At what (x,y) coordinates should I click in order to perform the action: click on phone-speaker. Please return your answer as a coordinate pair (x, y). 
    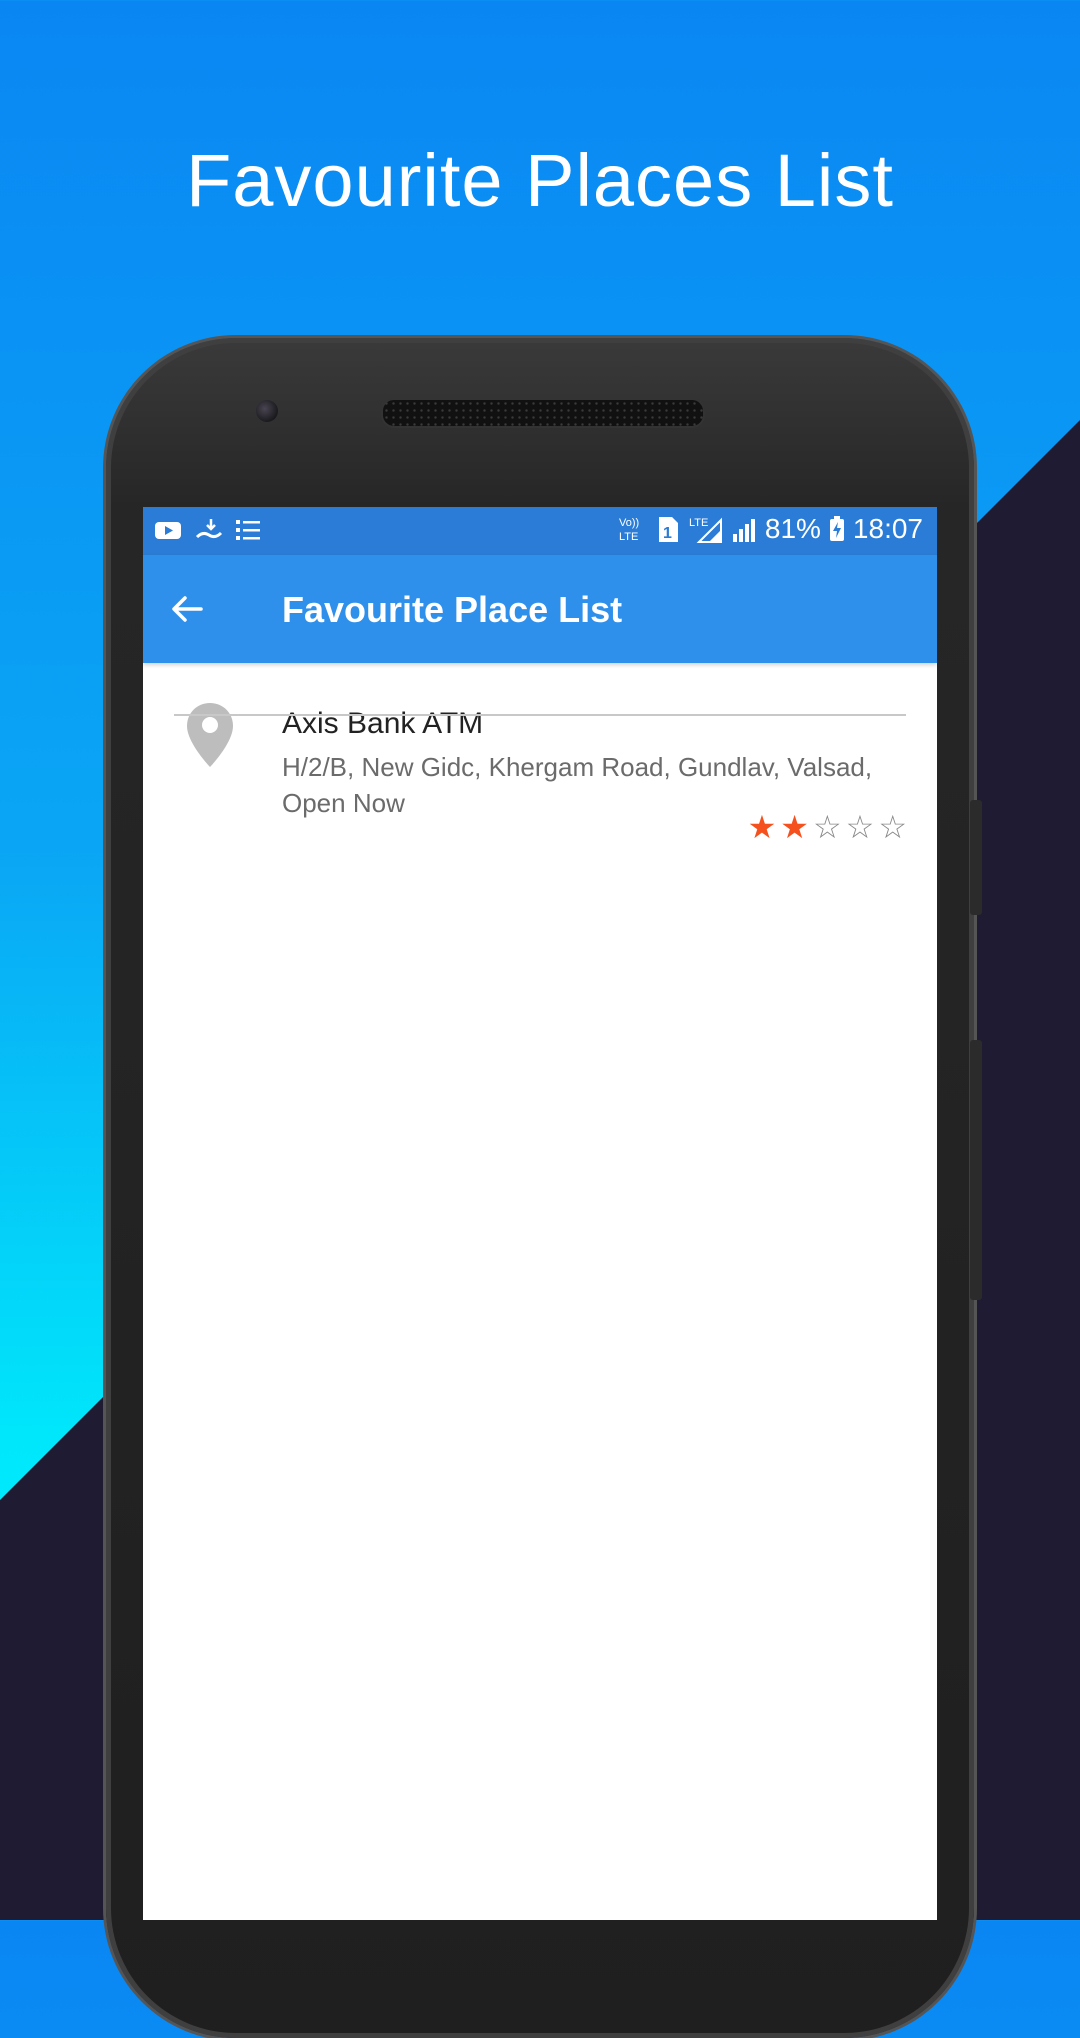
    Looking at the image, I should click on (543, 413).